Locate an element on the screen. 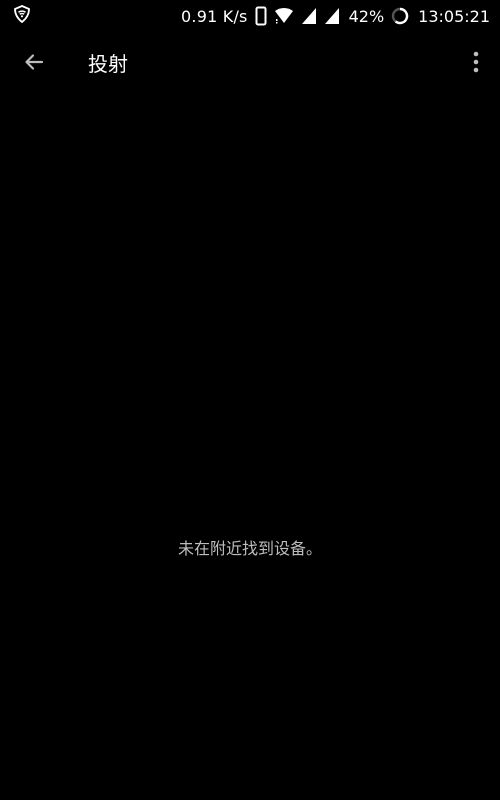  wifi-icon is located at coordinates (284, 16).